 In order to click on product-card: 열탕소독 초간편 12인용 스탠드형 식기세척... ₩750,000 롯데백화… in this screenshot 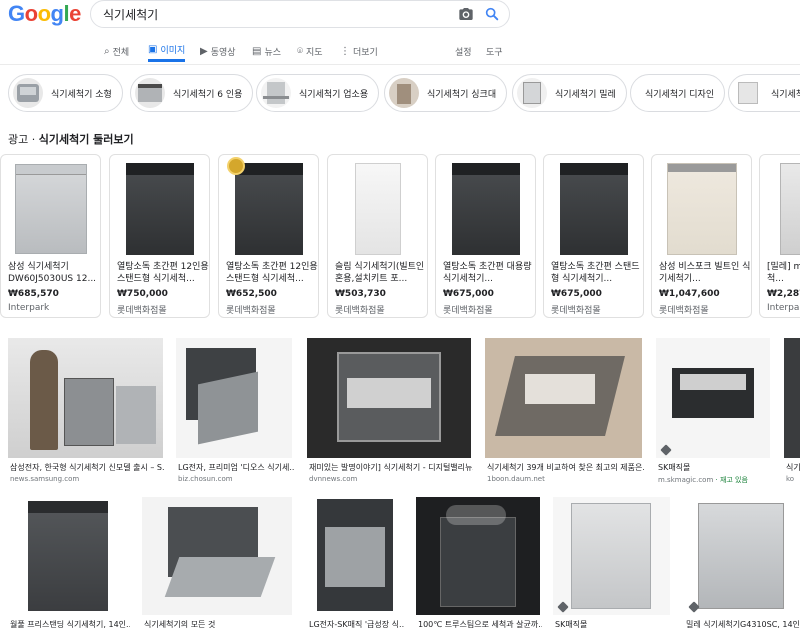, I will do `click(159, 236)`.